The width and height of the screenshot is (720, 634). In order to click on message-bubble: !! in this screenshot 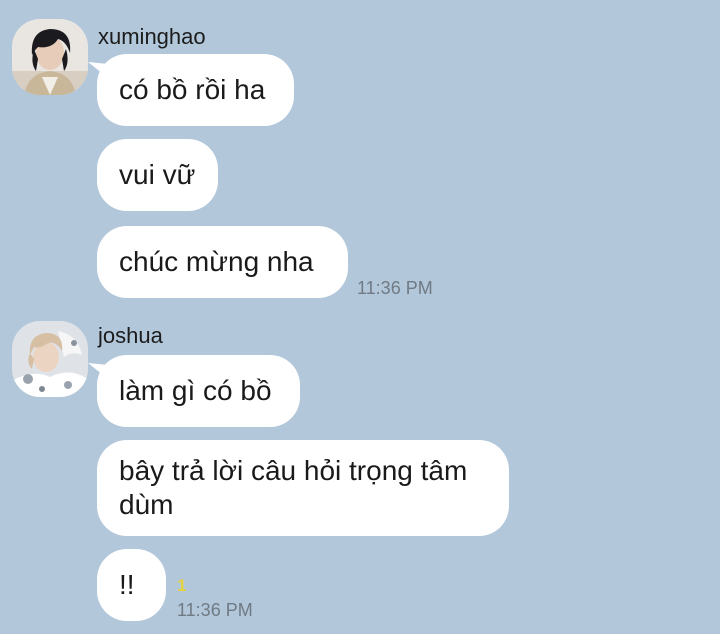, I will do `click(131, 585)`.